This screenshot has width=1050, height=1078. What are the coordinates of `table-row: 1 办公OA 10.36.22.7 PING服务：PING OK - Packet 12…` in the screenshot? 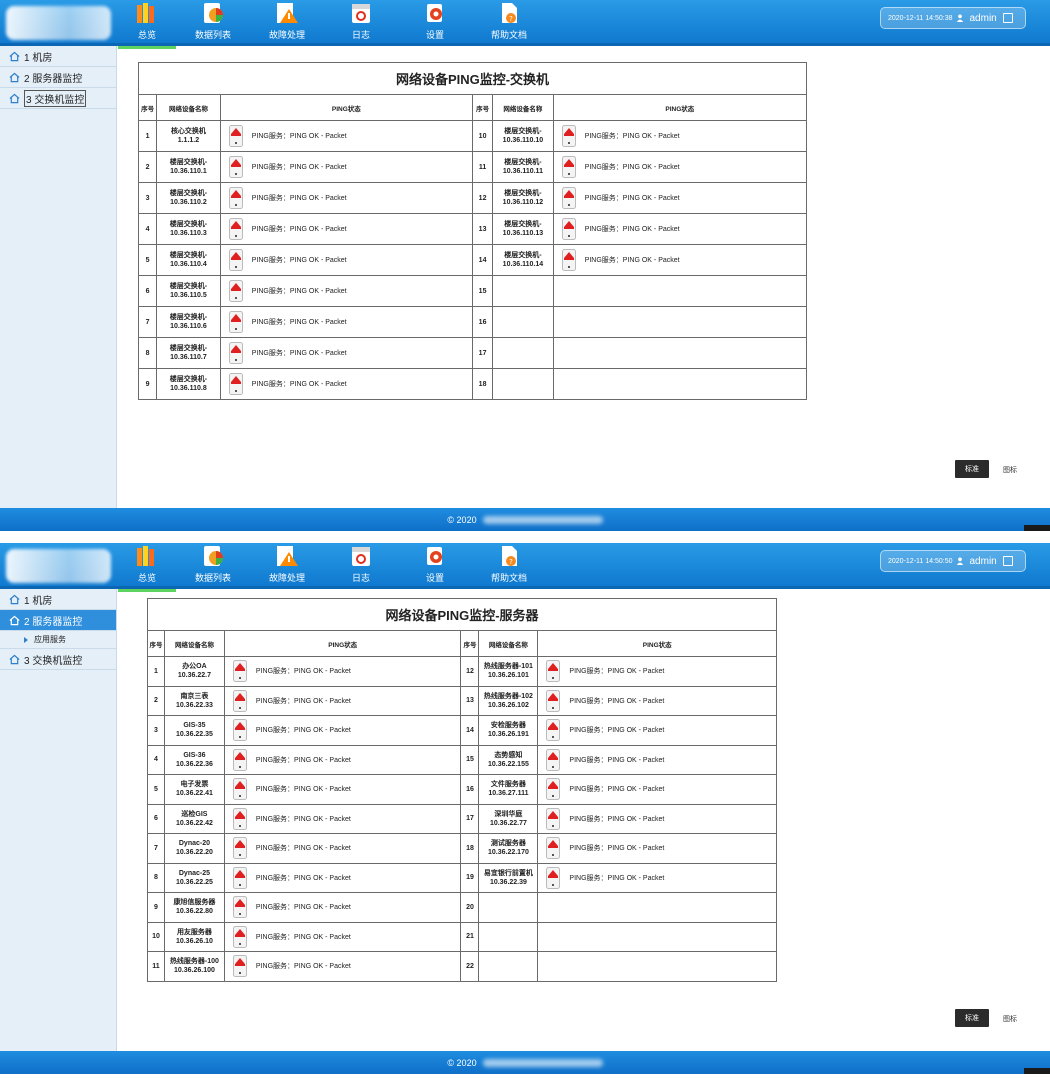 It's located at (462, 671).